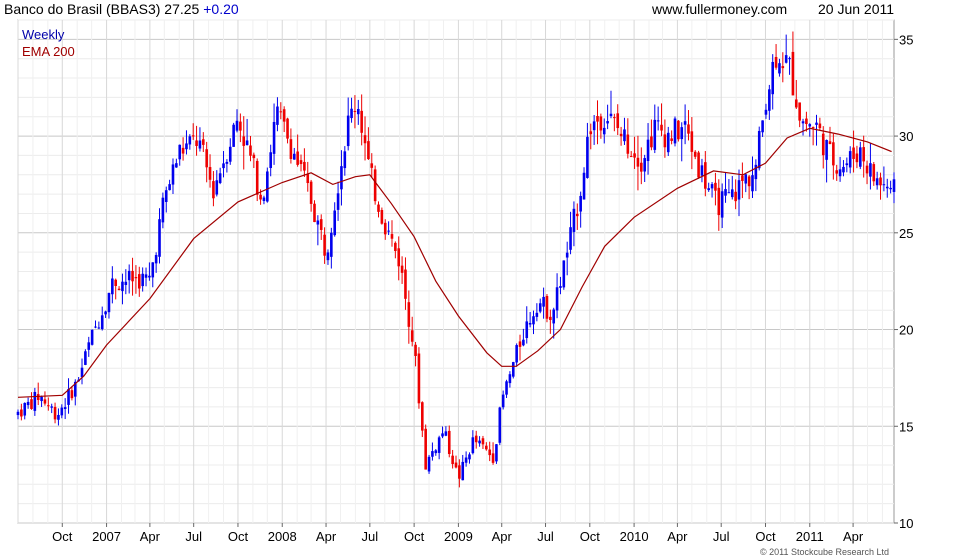  I want to click on x-tick-label: 2007, so click(106, 536).